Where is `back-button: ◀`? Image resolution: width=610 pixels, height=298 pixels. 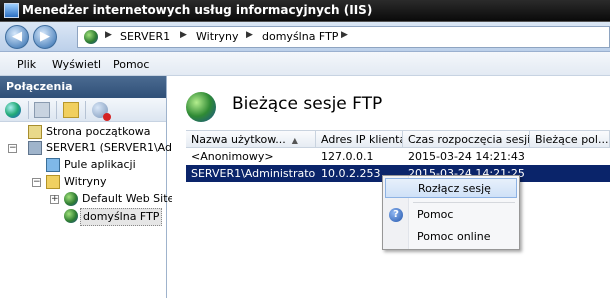
back-button: ◀ is located at coordinates (17, 37).